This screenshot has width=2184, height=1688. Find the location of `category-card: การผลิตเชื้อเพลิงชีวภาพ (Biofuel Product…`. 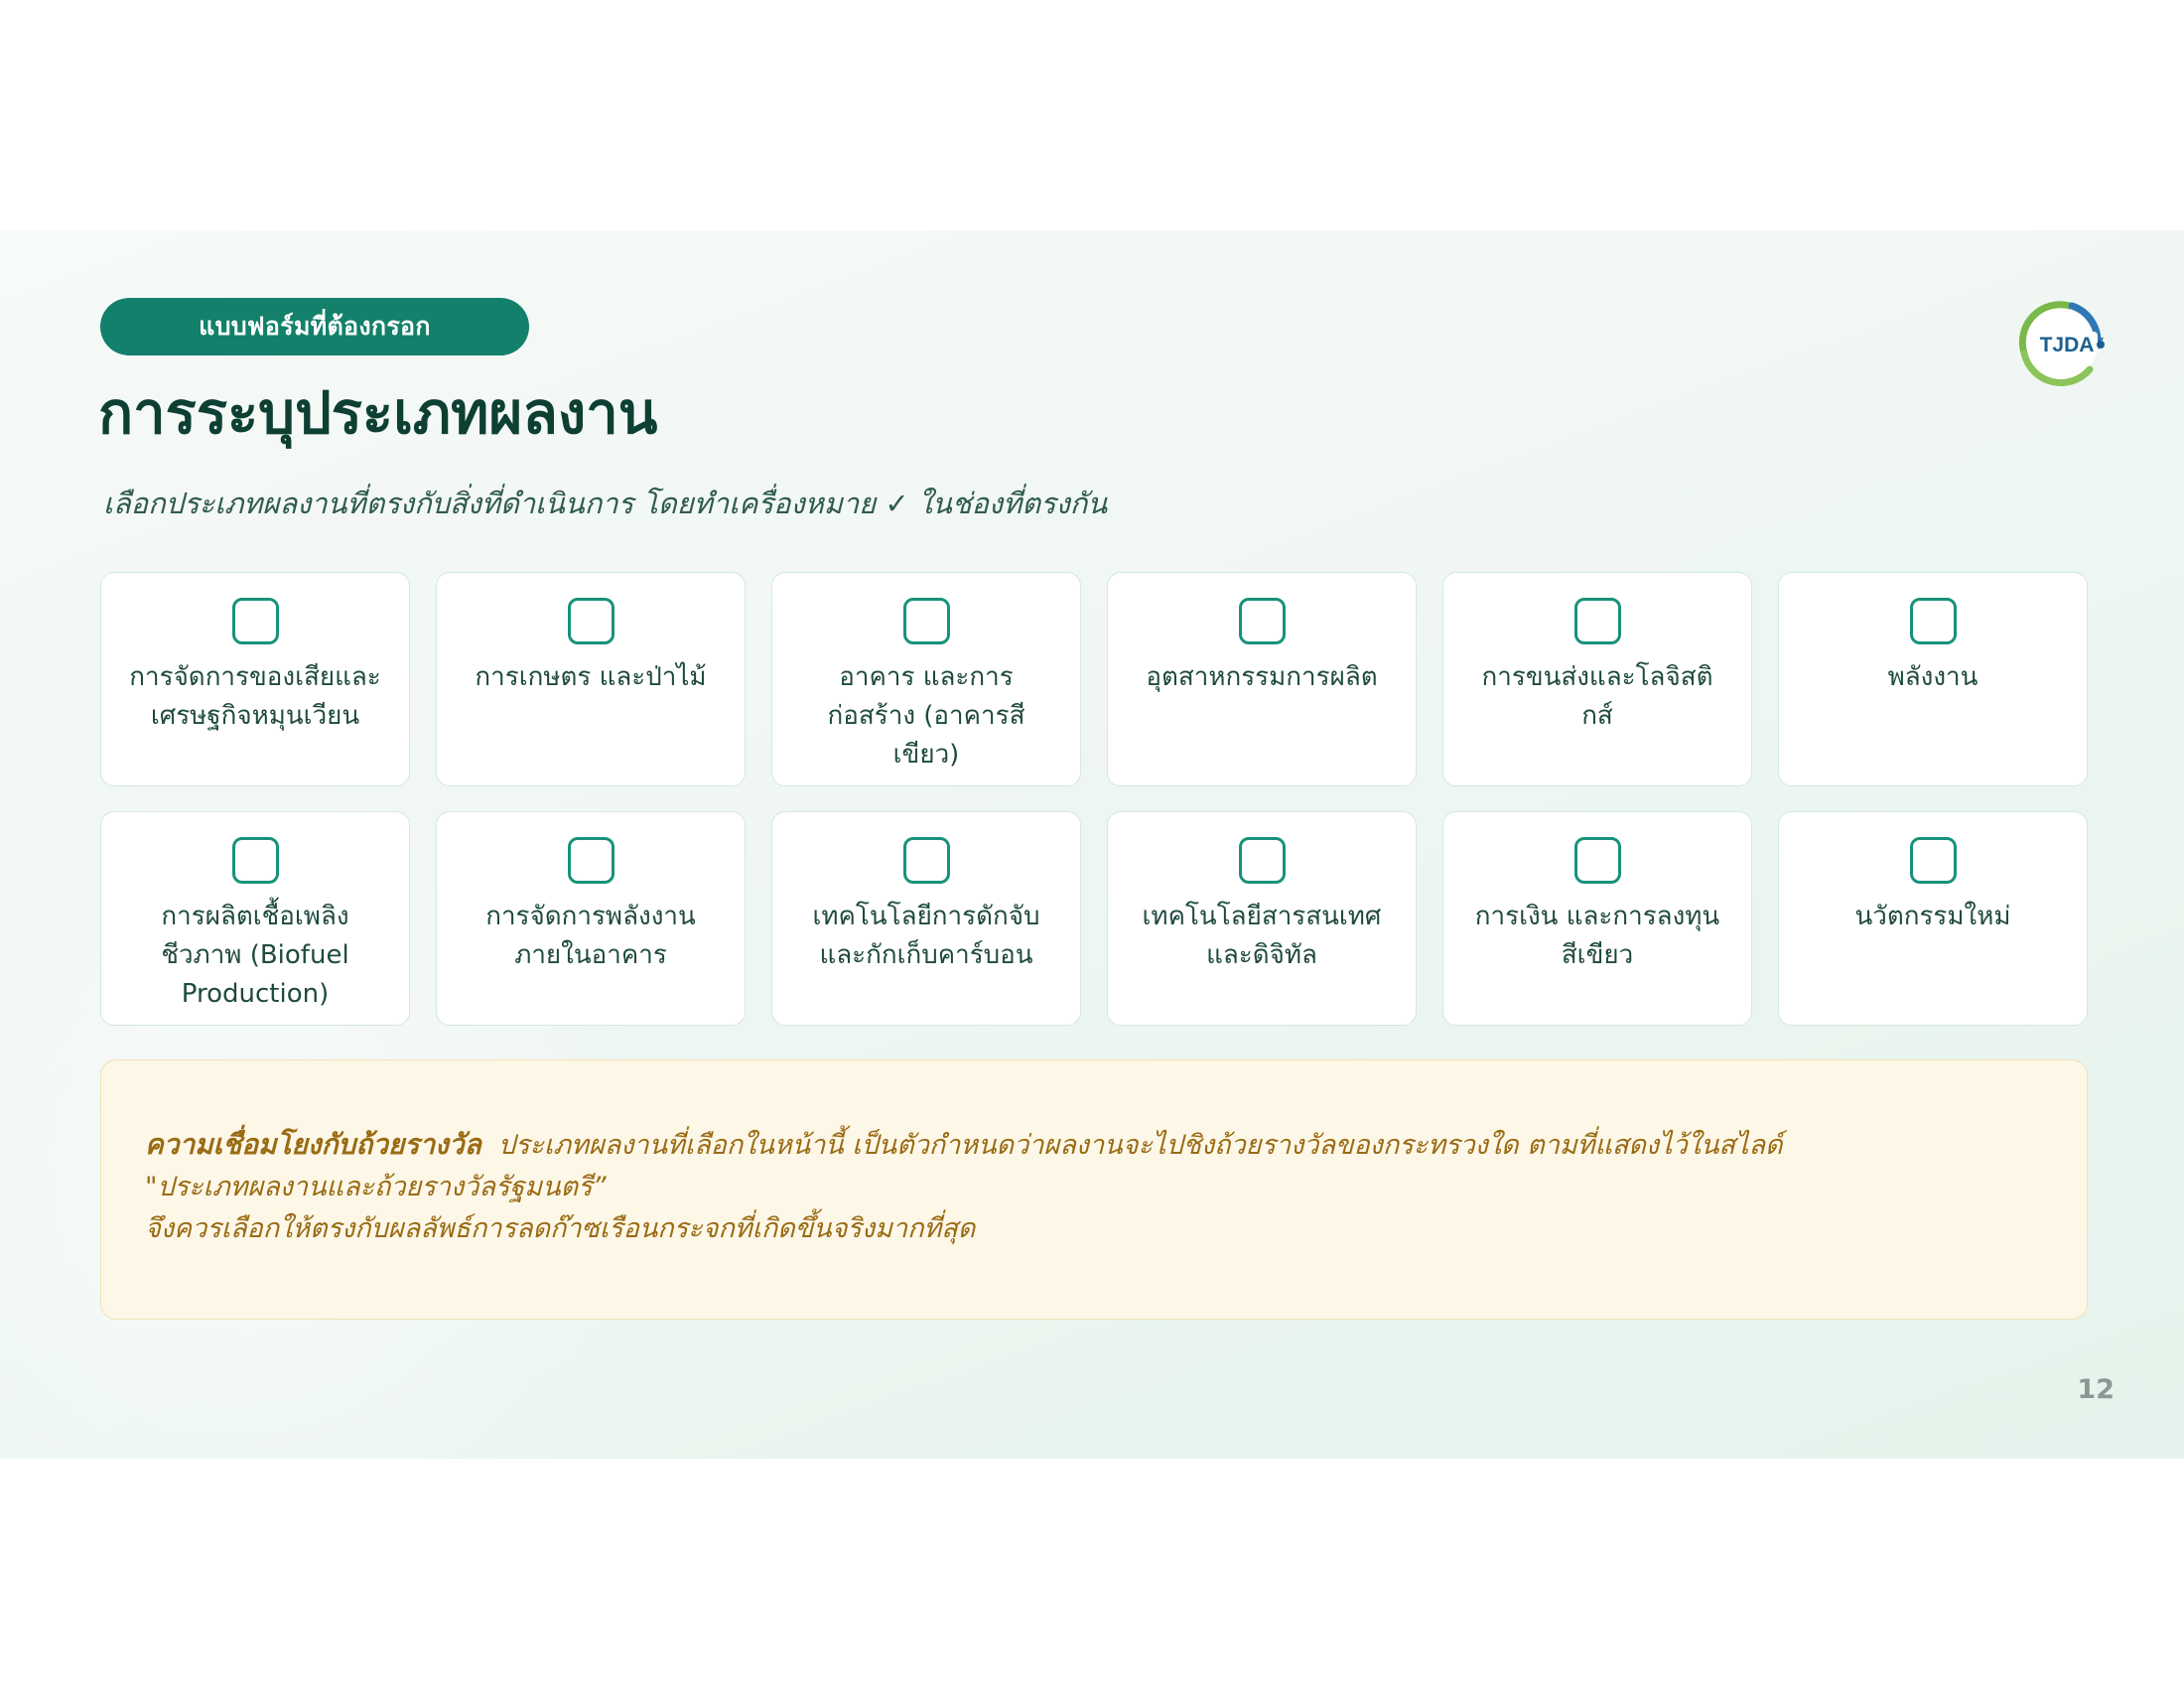

category-card: การผลิตเชื้อเพลิงชีวภาพ (Biofuel Product… is located at coordinates (255, 918).